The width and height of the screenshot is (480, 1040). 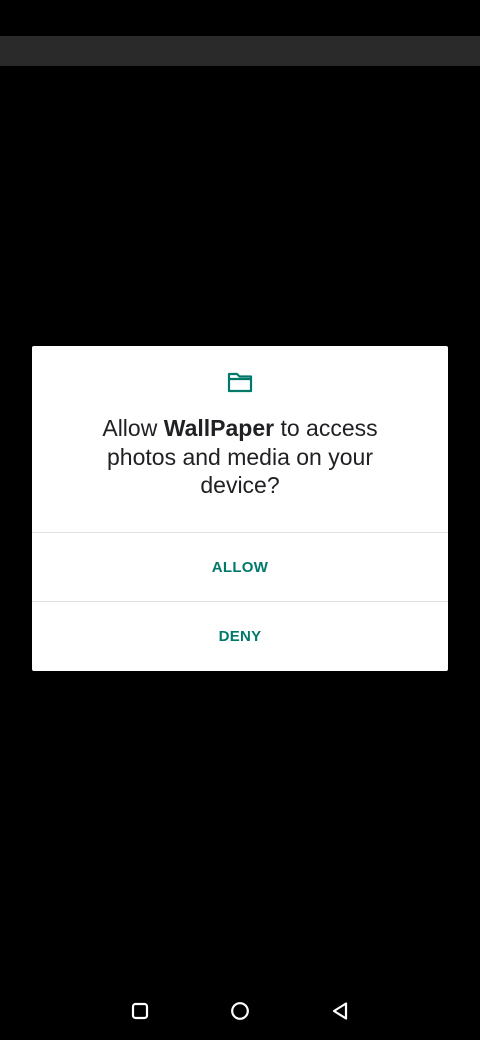 What do you see at coordinates (240, 18) in the screenshot?
I see `status-bar` at bounding box center [240, 18].